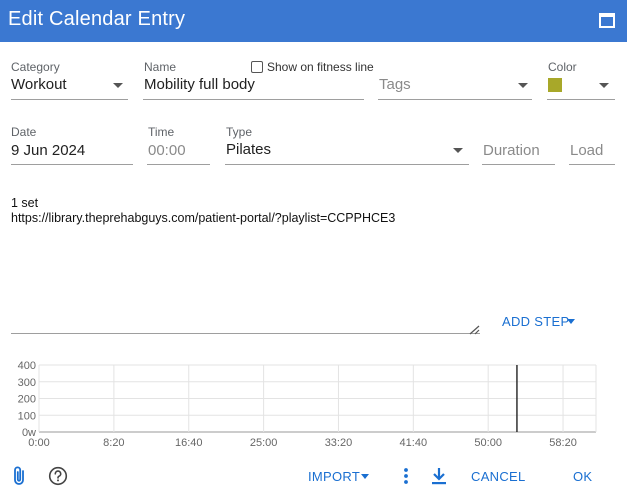 This screenshot has height=500, width=627. I want to click on duration-input: Duration, so click(511, 150).